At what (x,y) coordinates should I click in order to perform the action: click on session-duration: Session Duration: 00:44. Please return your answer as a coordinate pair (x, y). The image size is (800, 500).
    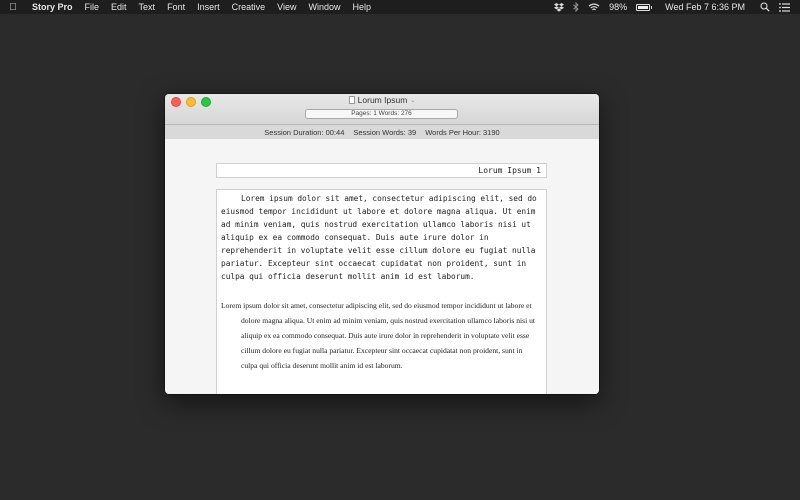
    Looking at the image, I should click on (304, 132).